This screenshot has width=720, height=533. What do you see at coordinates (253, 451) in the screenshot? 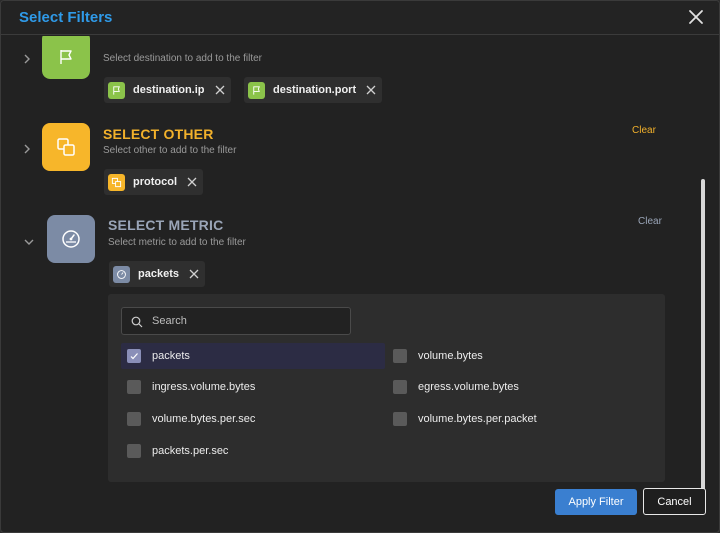
I see `option-packets-per-sec: packets.per.sec` at bounding box center [253, 451].